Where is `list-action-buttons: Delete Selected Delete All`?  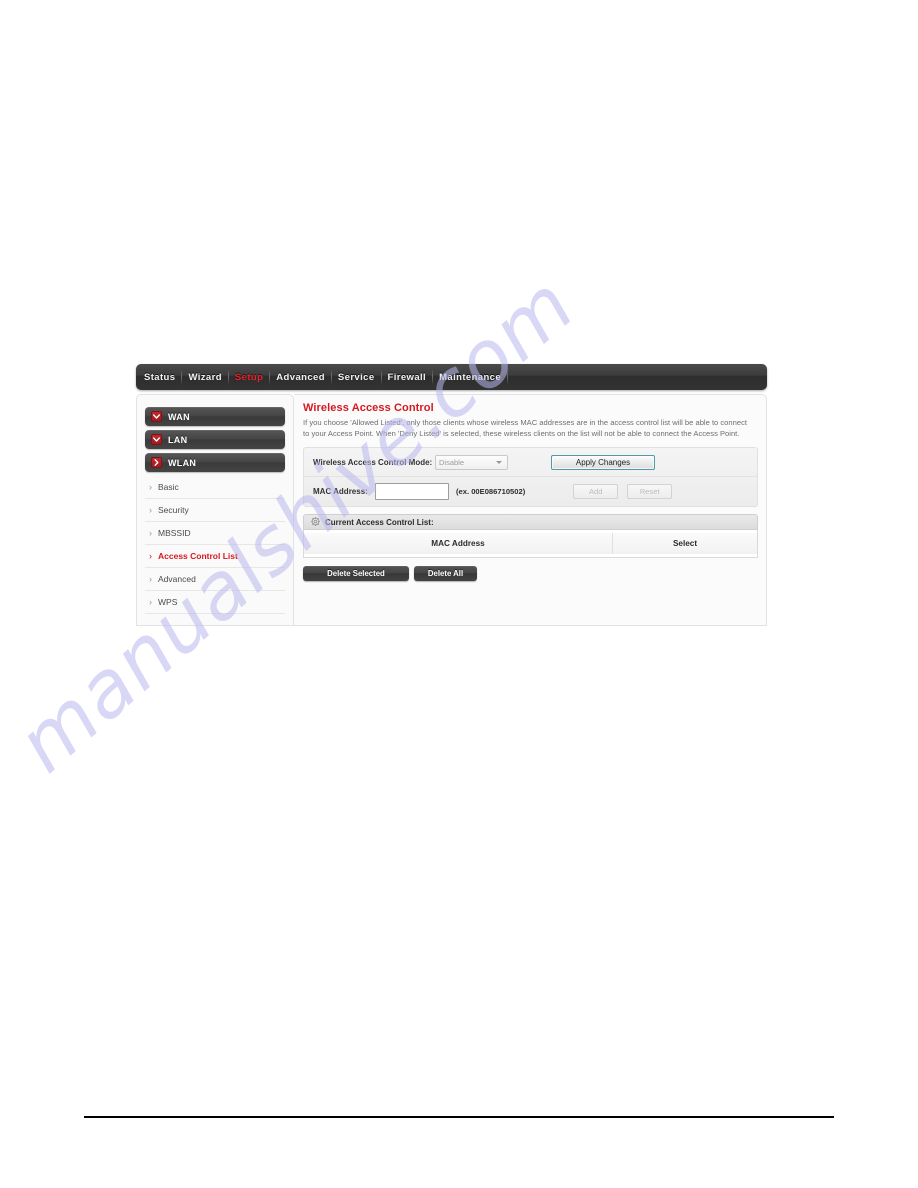 list-action-buttons: Delete Selected Delete All is located at coordinates (530, 581).